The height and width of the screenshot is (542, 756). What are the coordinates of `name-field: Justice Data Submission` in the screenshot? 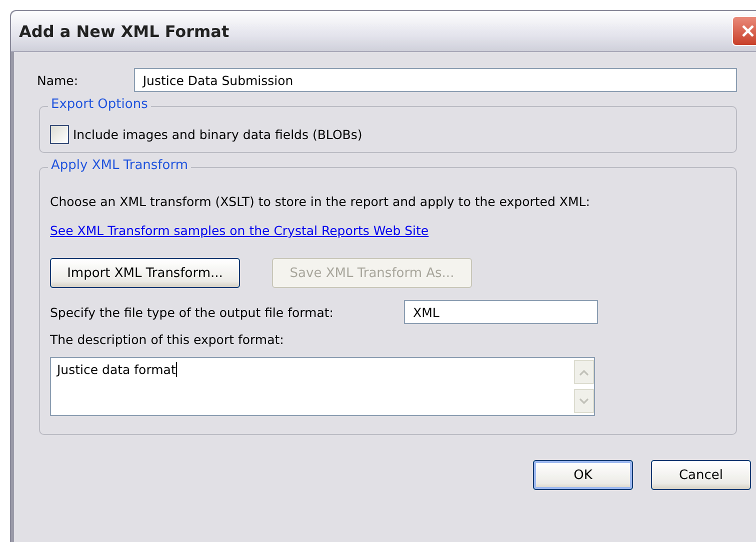 It's located at (435, 80).